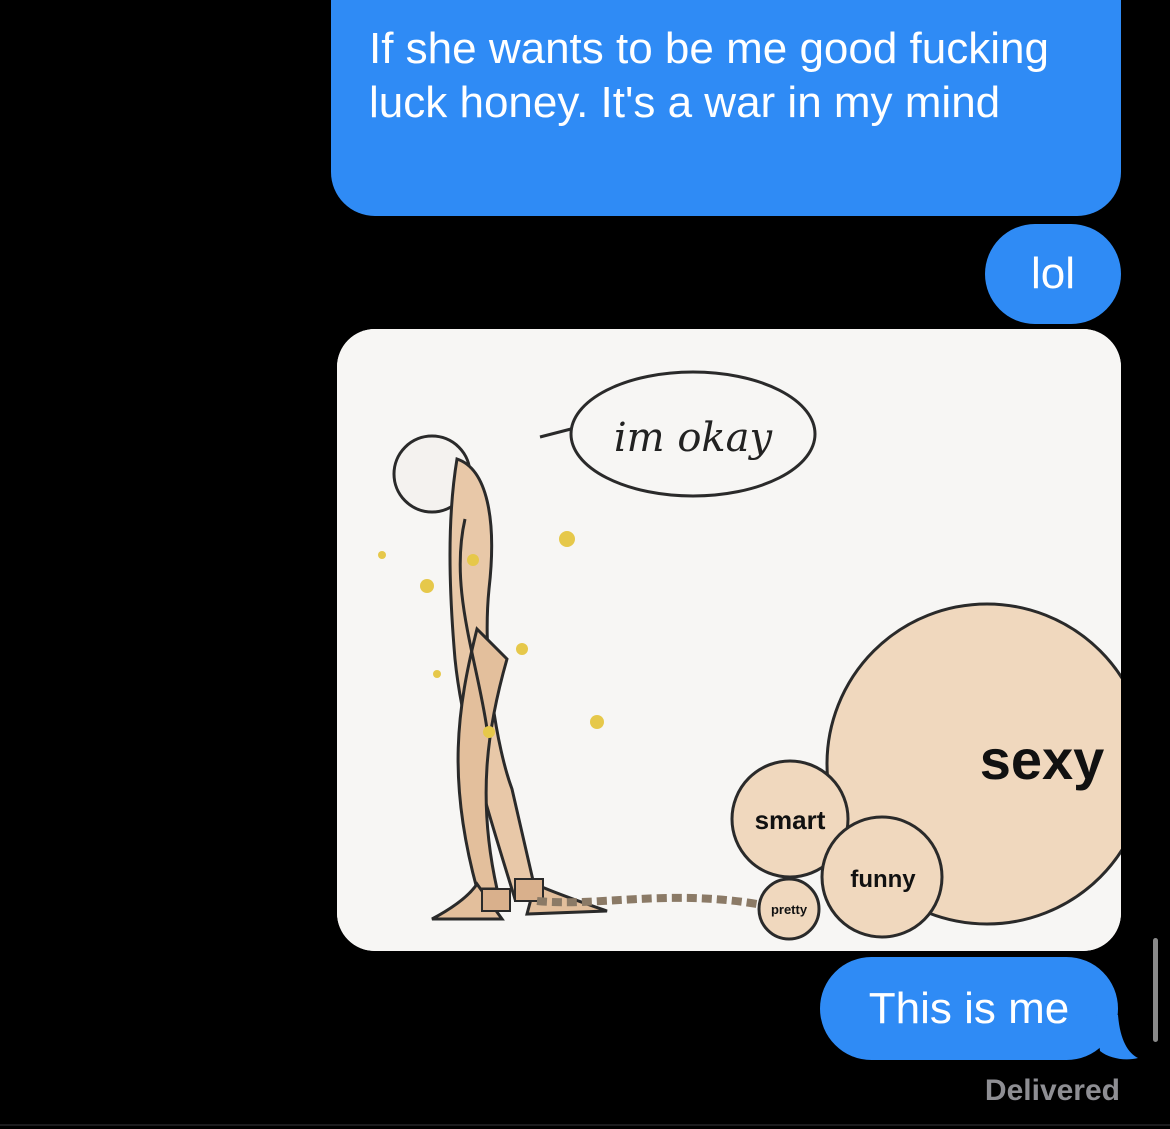  Describe the element at coordinates (789, 909) in the screenshot. I see `label-pretty: pretty` at that location.